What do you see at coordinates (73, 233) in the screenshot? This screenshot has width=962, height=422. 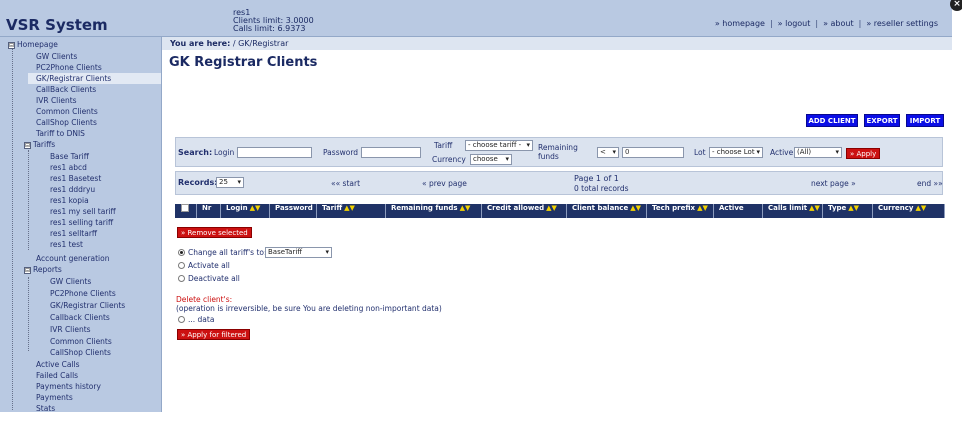 I see `sidebar-item-tariff: res1 selltarff` at bounding box center [73, 233].